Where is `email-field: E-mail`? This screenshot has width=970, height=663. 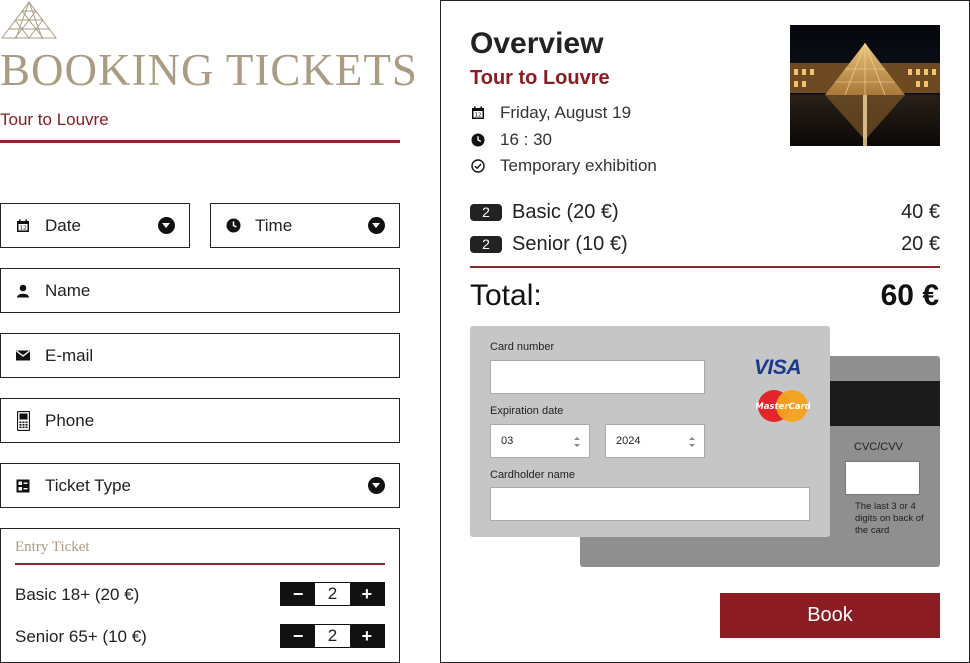 email-field: E-mail is located at coordinates (200, 355).